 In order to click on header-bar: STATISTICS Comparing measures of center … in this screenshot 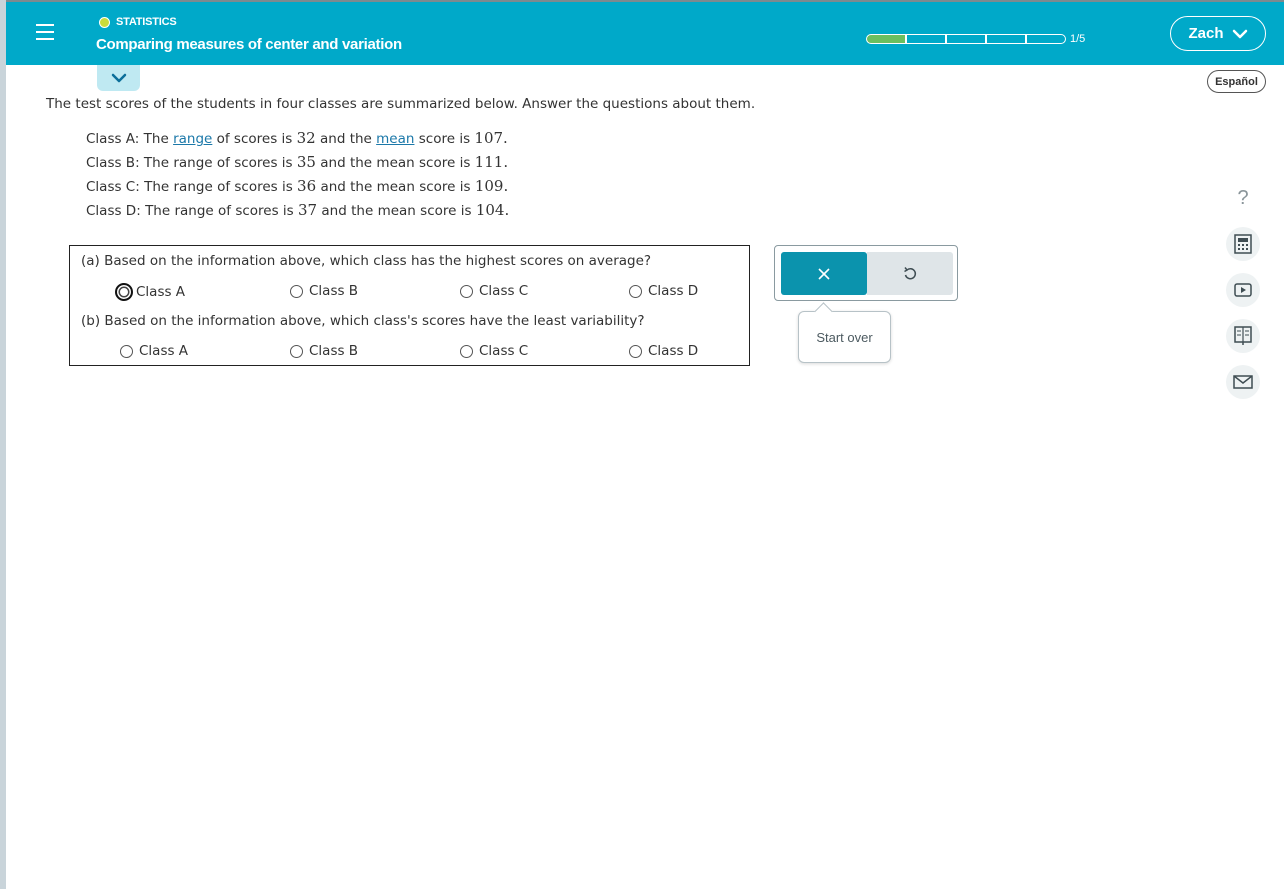, I will do `click(645, 33)`.